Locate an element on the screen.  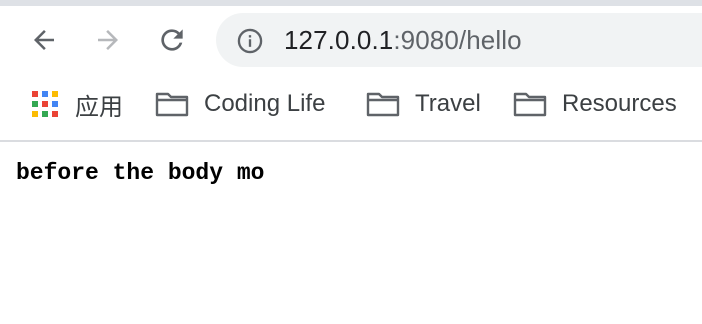
bookmark-apps: 应用 is located at coordinates (77, 104).